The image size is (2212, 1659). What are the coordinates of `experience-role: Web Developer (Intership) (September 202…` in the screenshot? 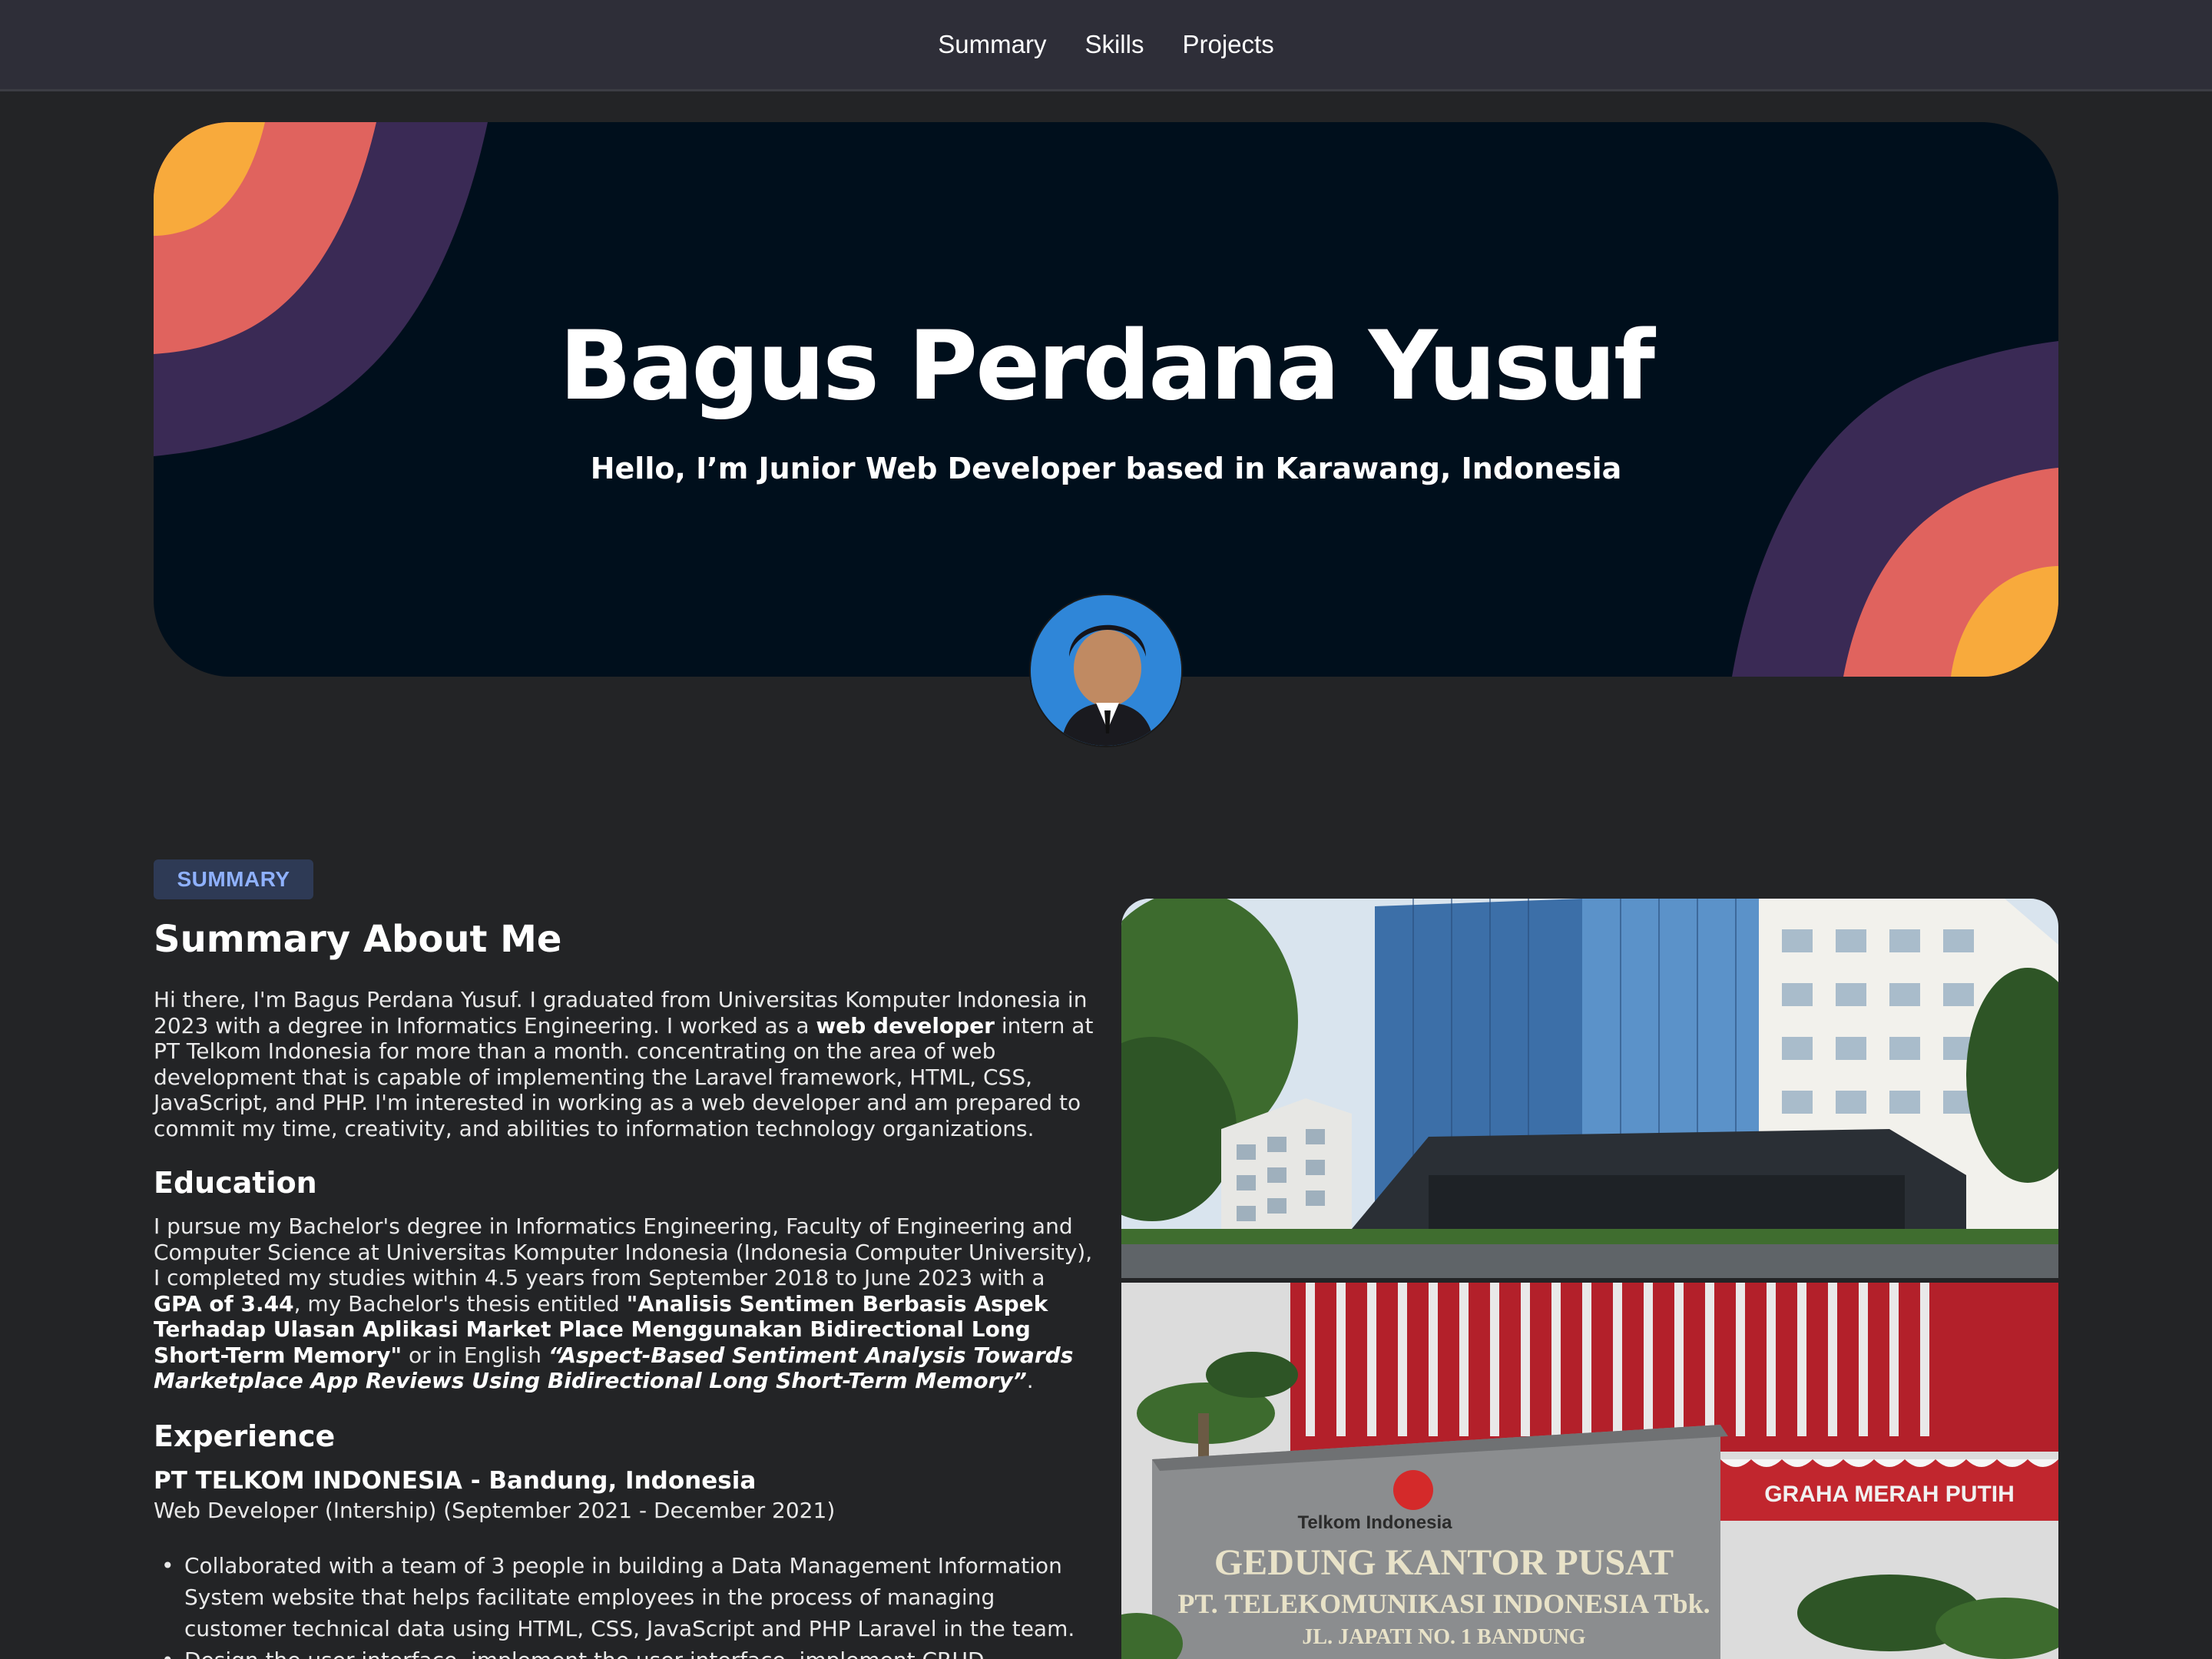 It's located at (495, 1510).